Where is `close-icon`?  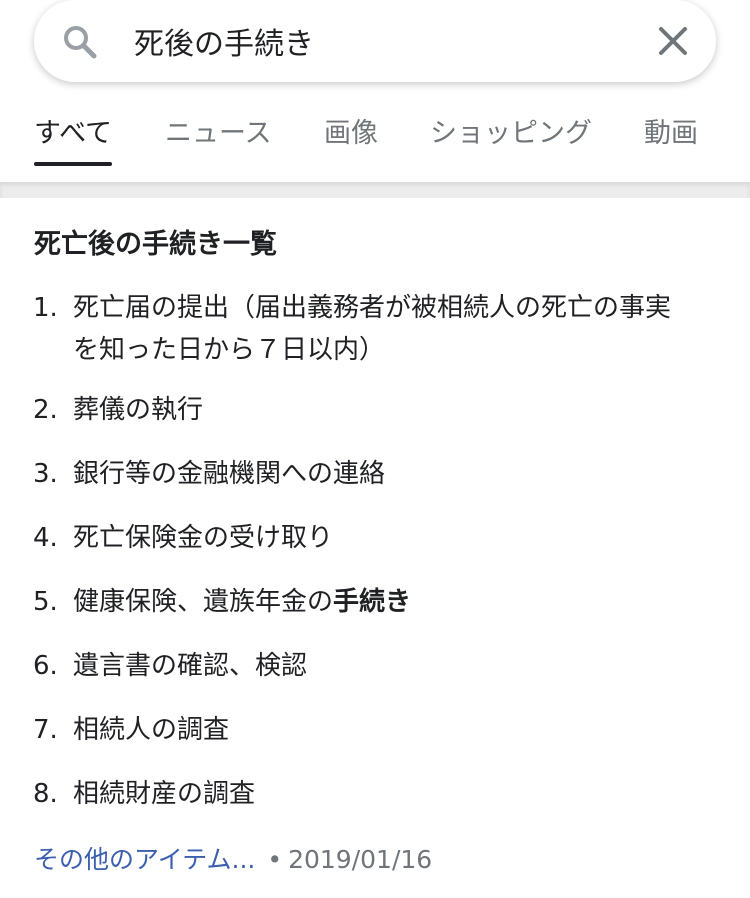 close-icon is located at coordinates (673, 41).